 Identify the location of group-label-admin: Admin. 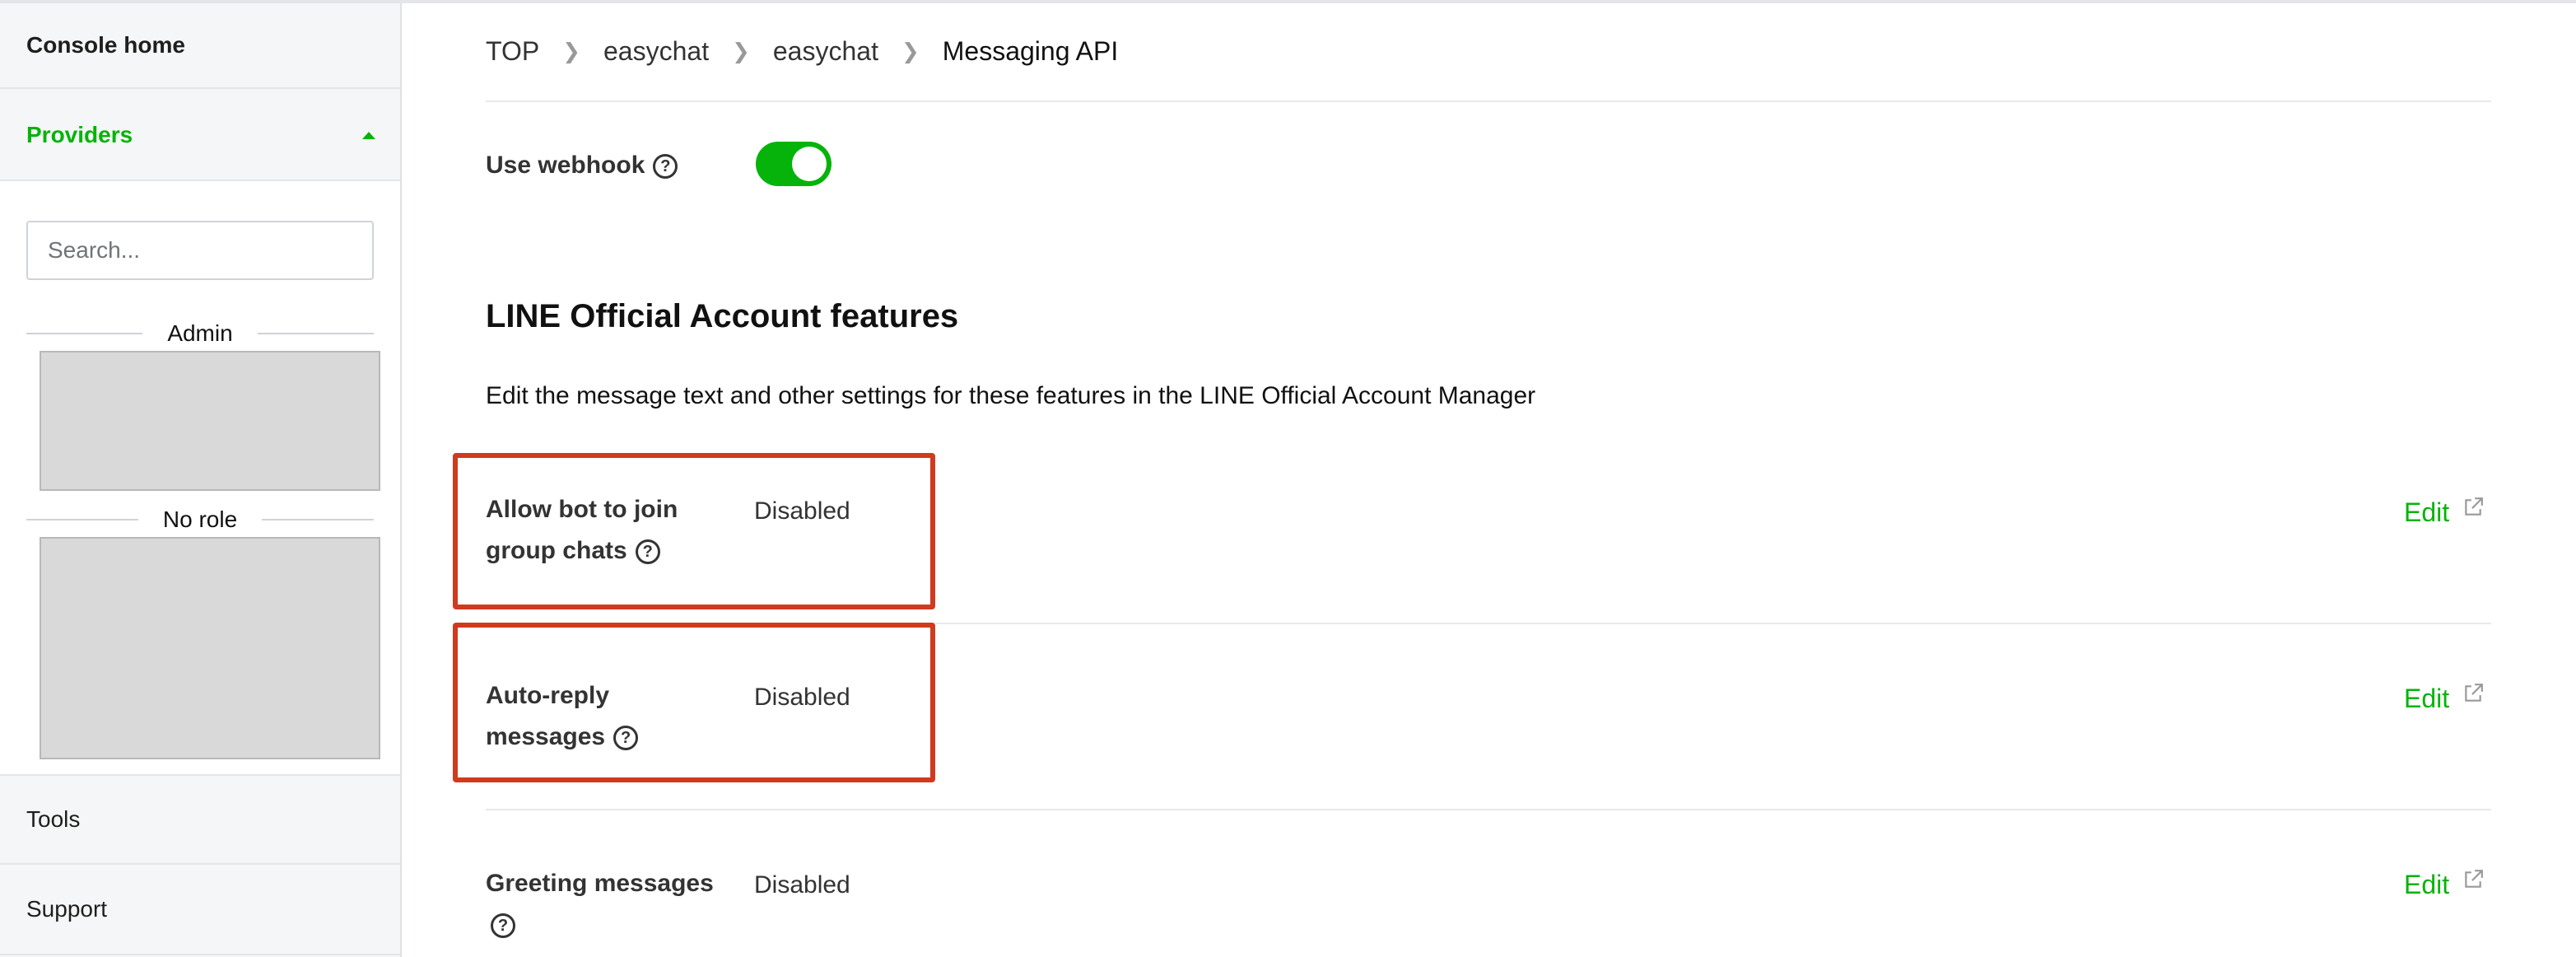
(200, 333).